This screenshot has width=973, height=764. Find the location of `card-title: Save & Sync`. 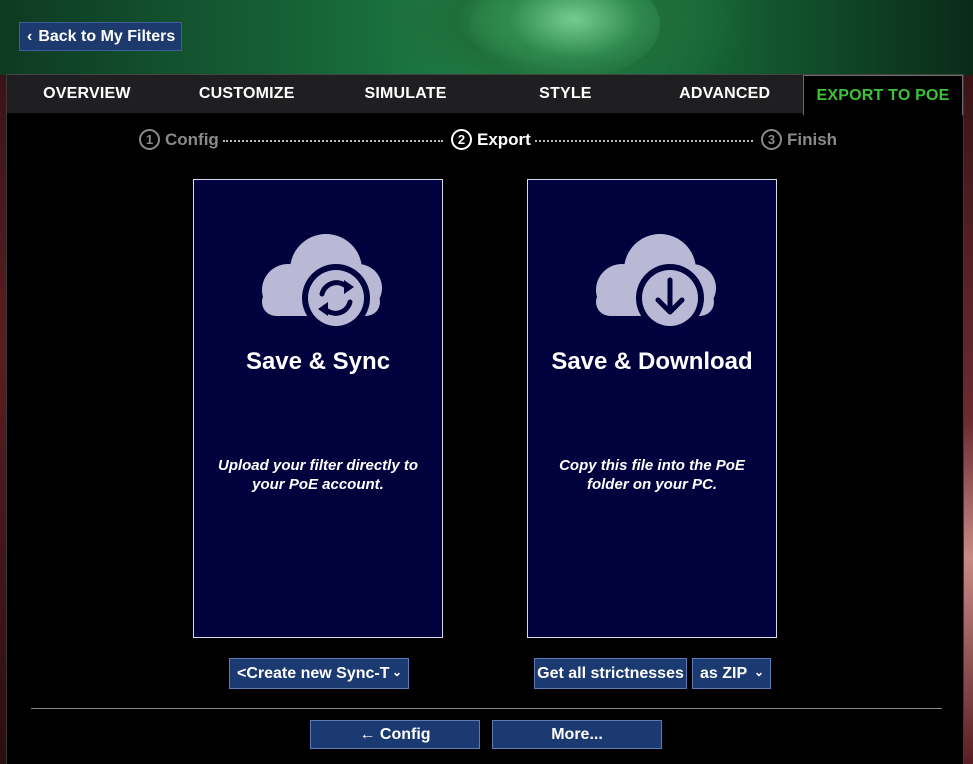

card-title: Save & Sync is located at coordinates (318, 361).